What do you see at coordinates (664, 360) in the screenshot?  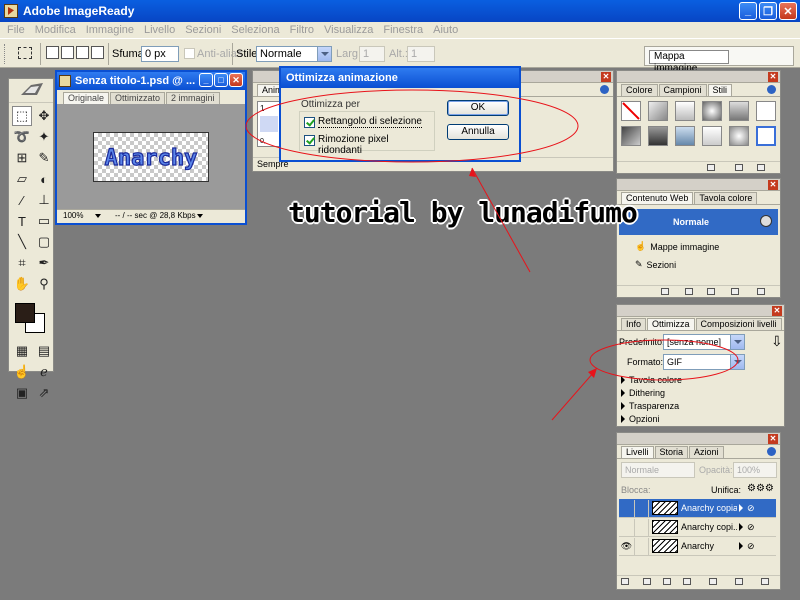 I see `highlight-ellipse-format` at bounding box center [664, 360].